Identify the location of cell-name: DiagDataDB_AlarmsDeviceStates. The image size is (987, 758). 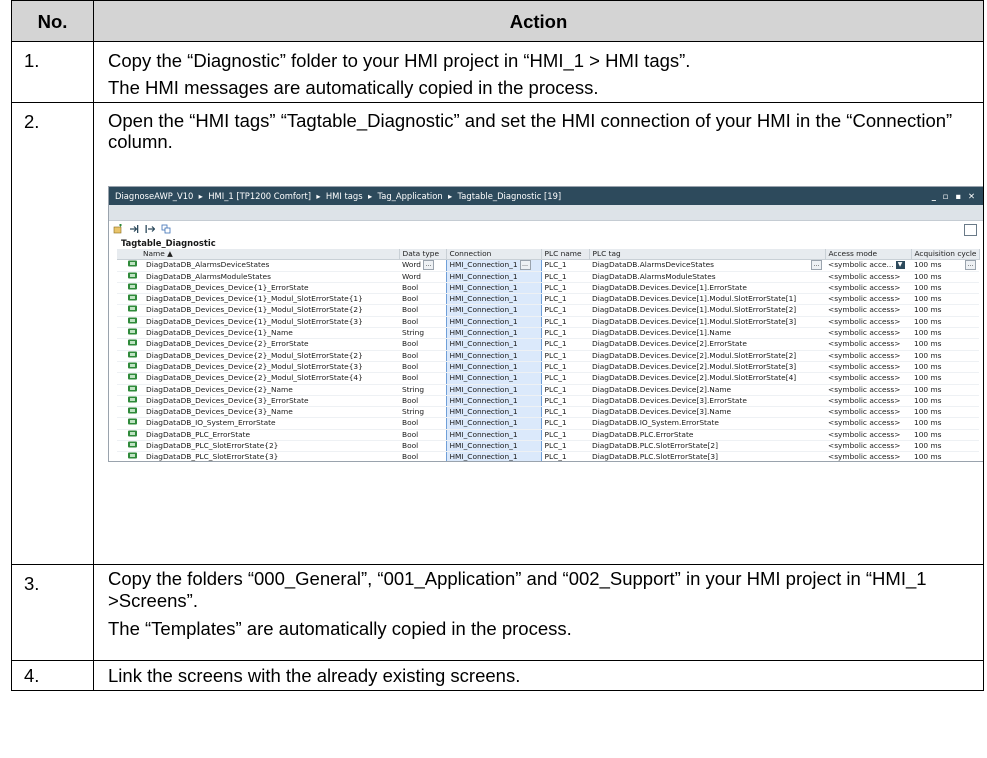
(258, 265).